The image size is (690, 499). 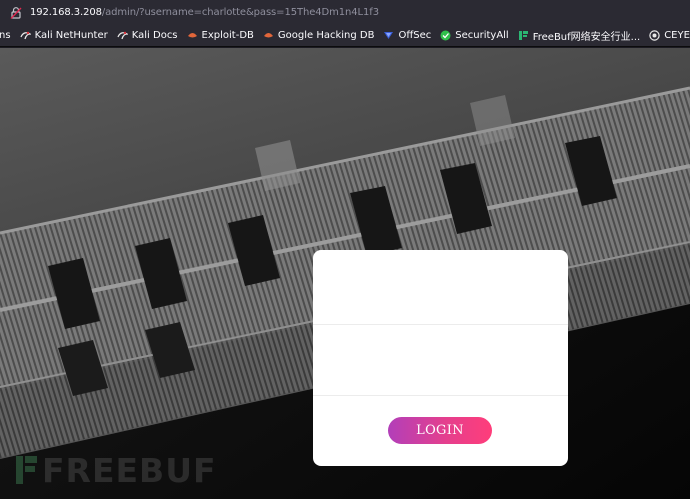 I want to click on bookmark-item-0: ns, so click(x=5, y=35).